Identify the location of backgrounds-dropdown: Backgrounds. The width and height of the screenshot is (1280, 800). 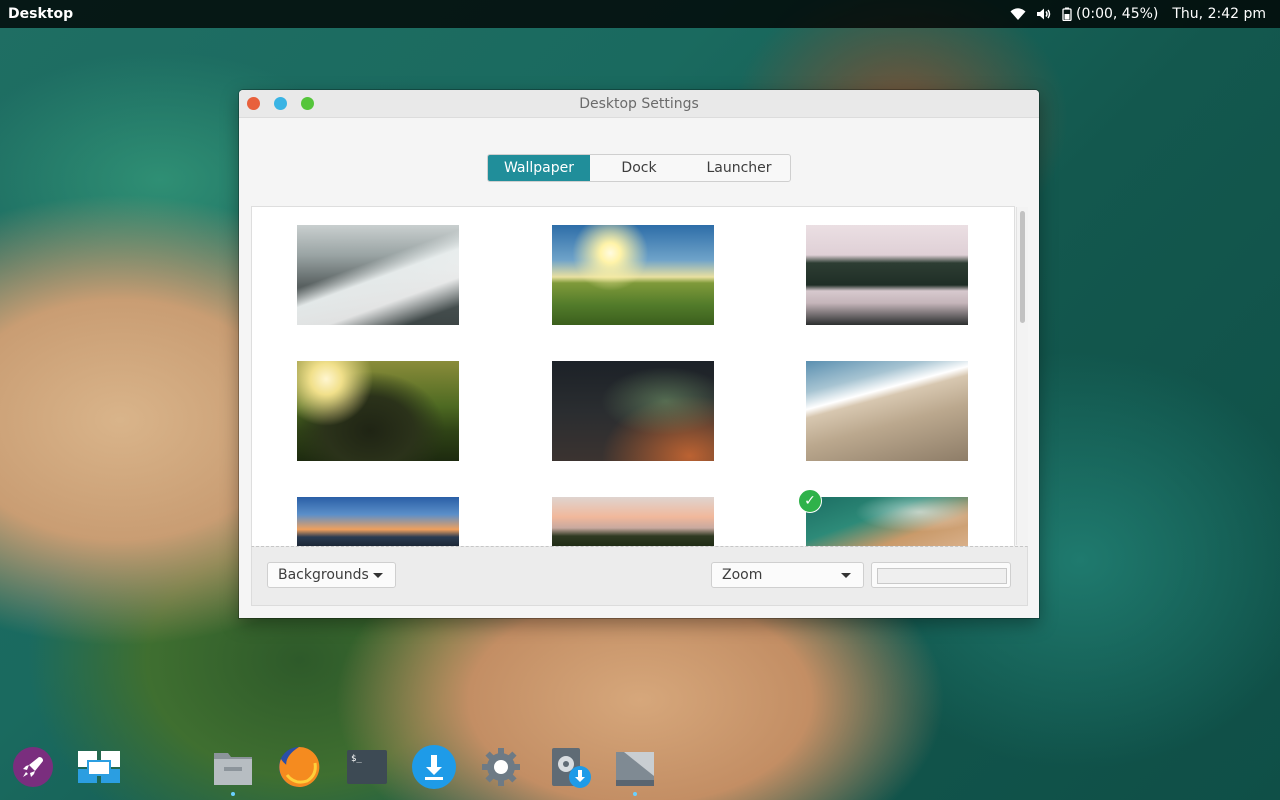
(331, 575).